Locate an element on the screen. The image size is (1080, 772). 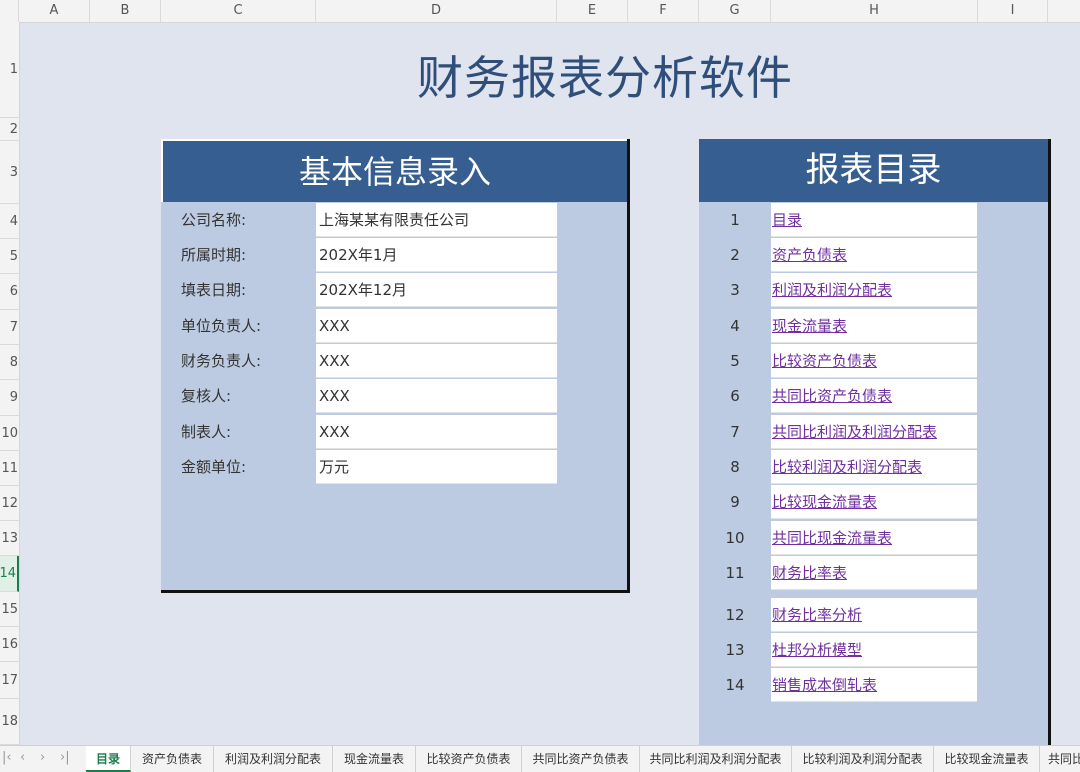
toc-row: 3 利润及利润分配表 is located at coordinates (873, 290).